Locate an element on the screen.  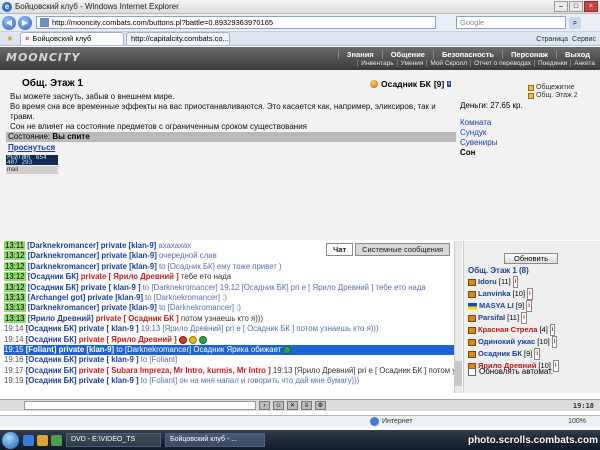
online-user-name: Осадник БК is located at coordinates (500, 354).